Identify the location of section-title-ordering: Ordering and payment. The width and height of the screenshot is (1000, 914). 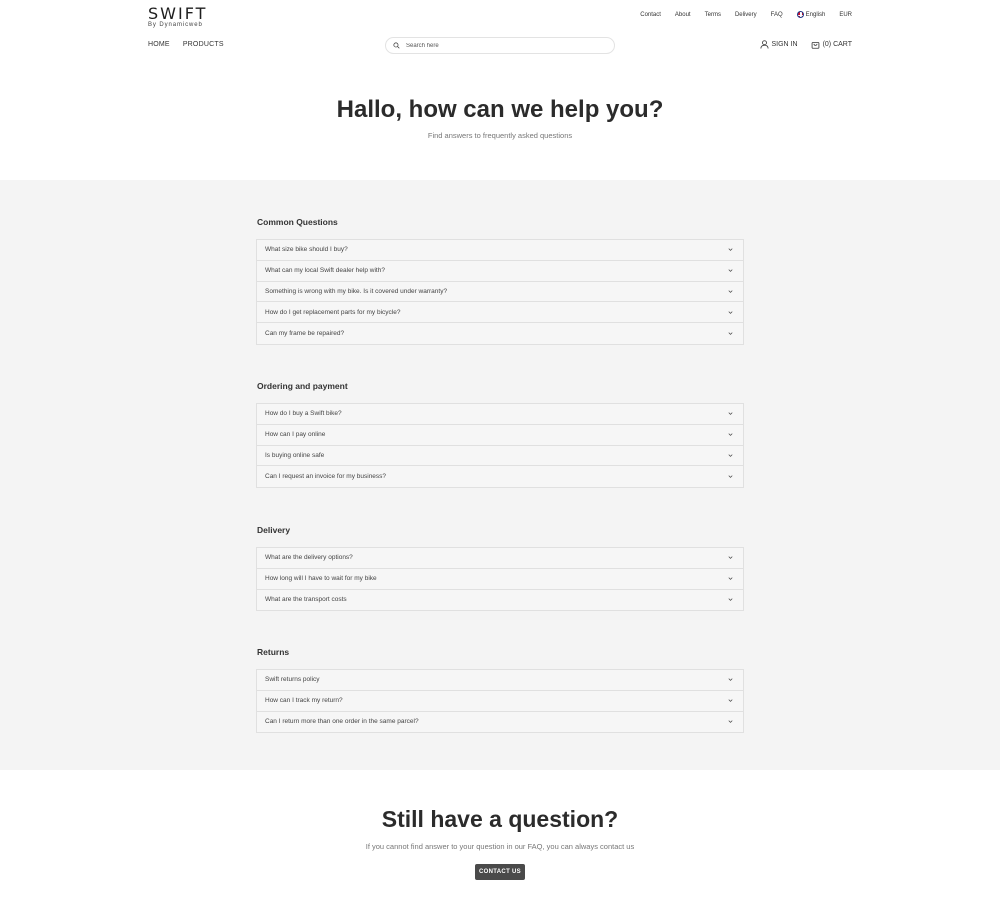
(302, 386).